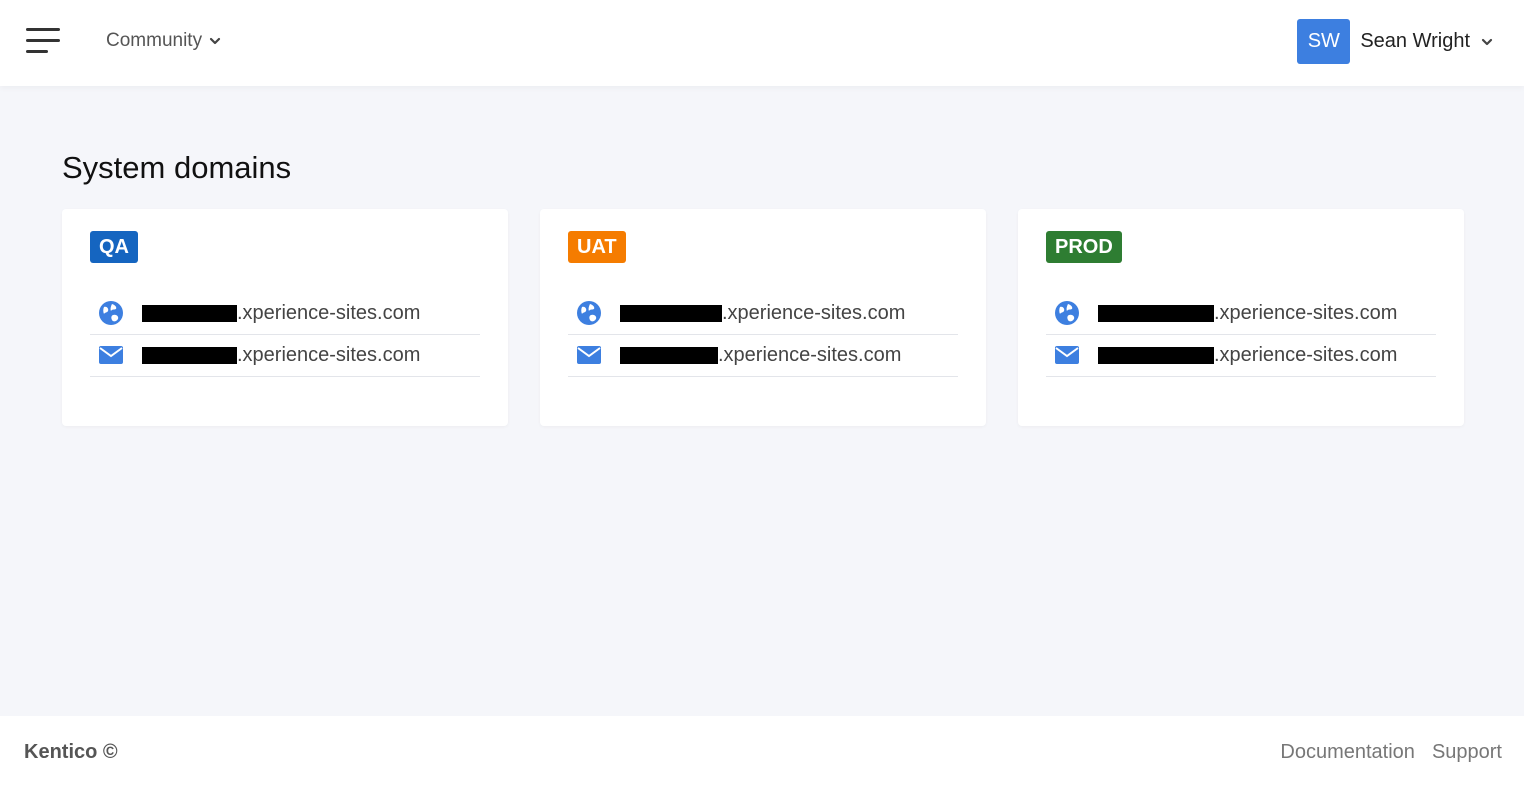 This screenshot has width=1524, height=786. I want to click on avatar: SW, so click(1324, 41).